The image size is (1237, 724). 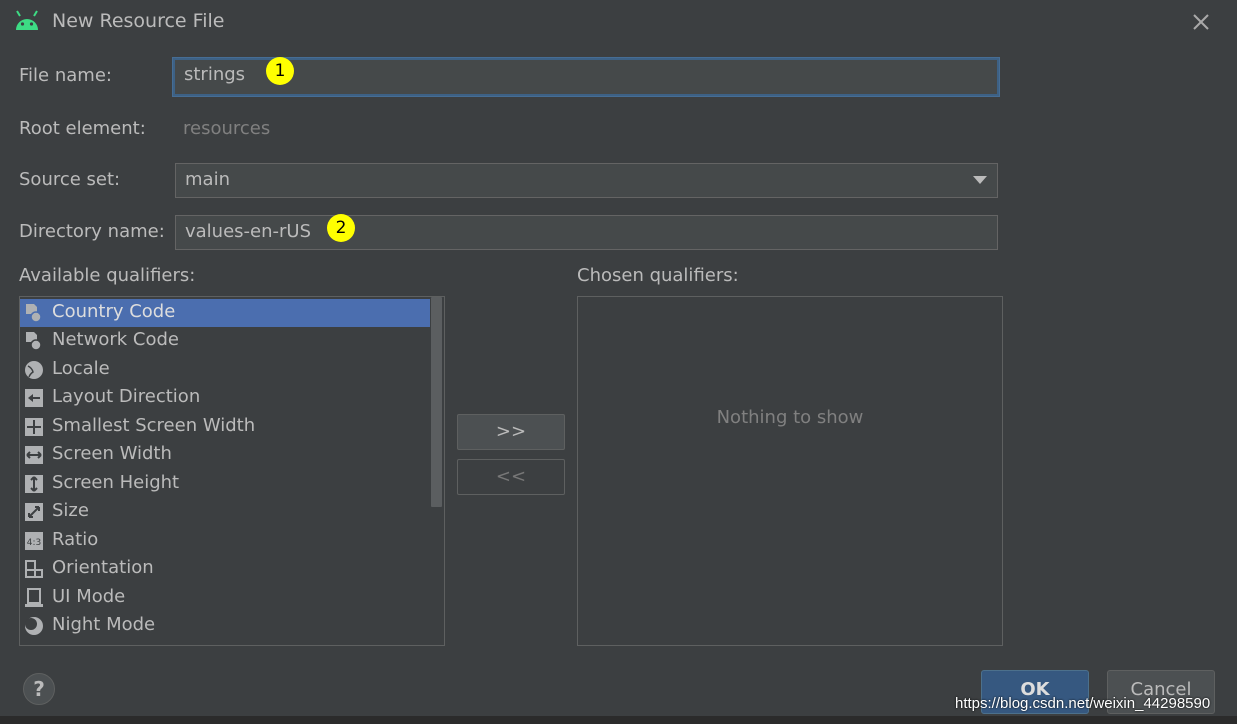 I want to click on title-bar: New Resource File, so click(x=618, y=22).